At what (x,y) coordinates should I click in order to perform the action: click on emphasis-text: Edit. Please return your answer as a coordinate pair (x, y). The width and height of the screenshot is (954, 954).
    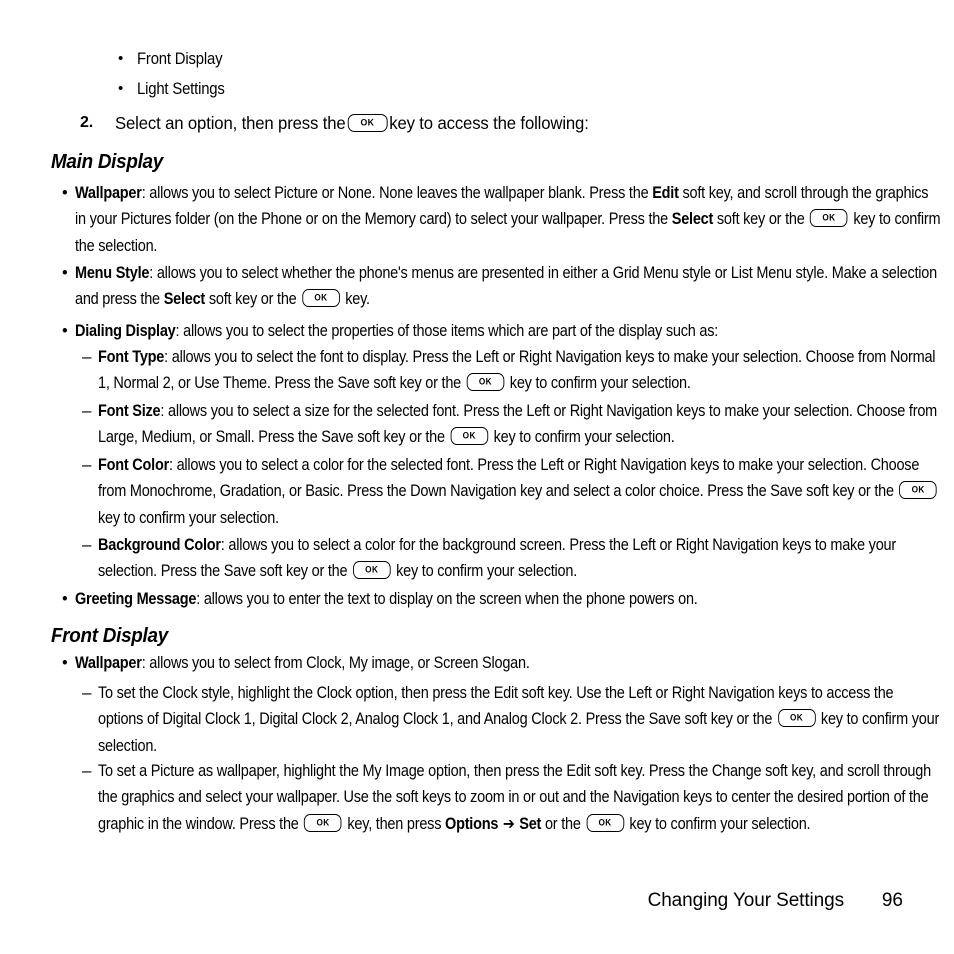
    Looking at the image, I should click on (665, 193).